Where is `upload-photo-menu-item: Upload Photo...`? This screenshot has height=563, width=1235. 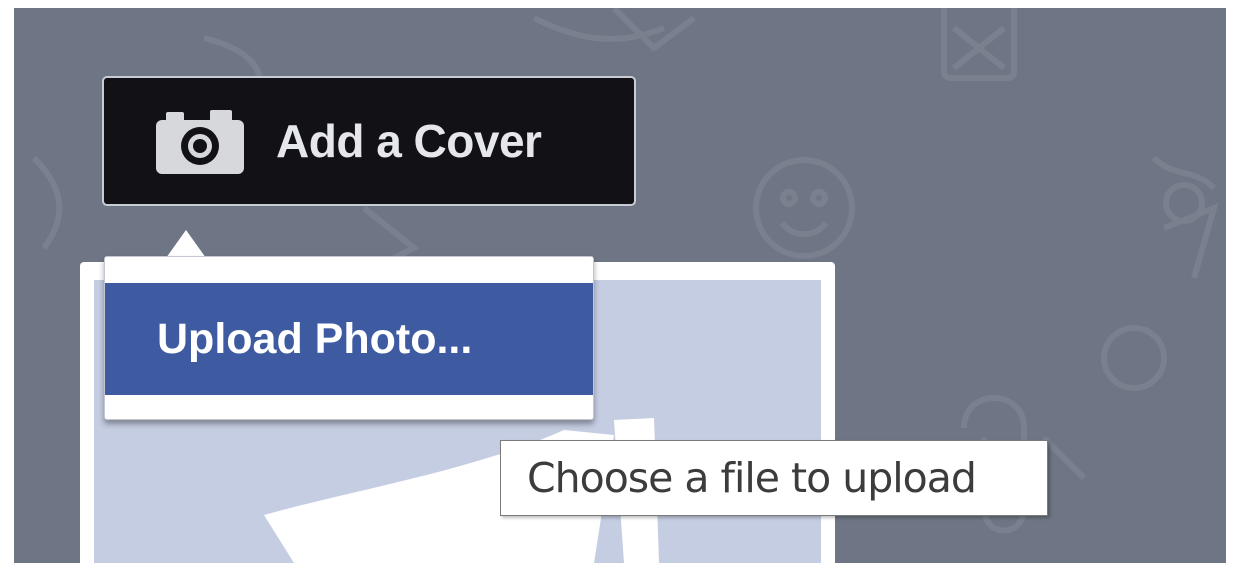
upload-photo-menu-item: Upload Photo... is located at coordinates (349, 339).